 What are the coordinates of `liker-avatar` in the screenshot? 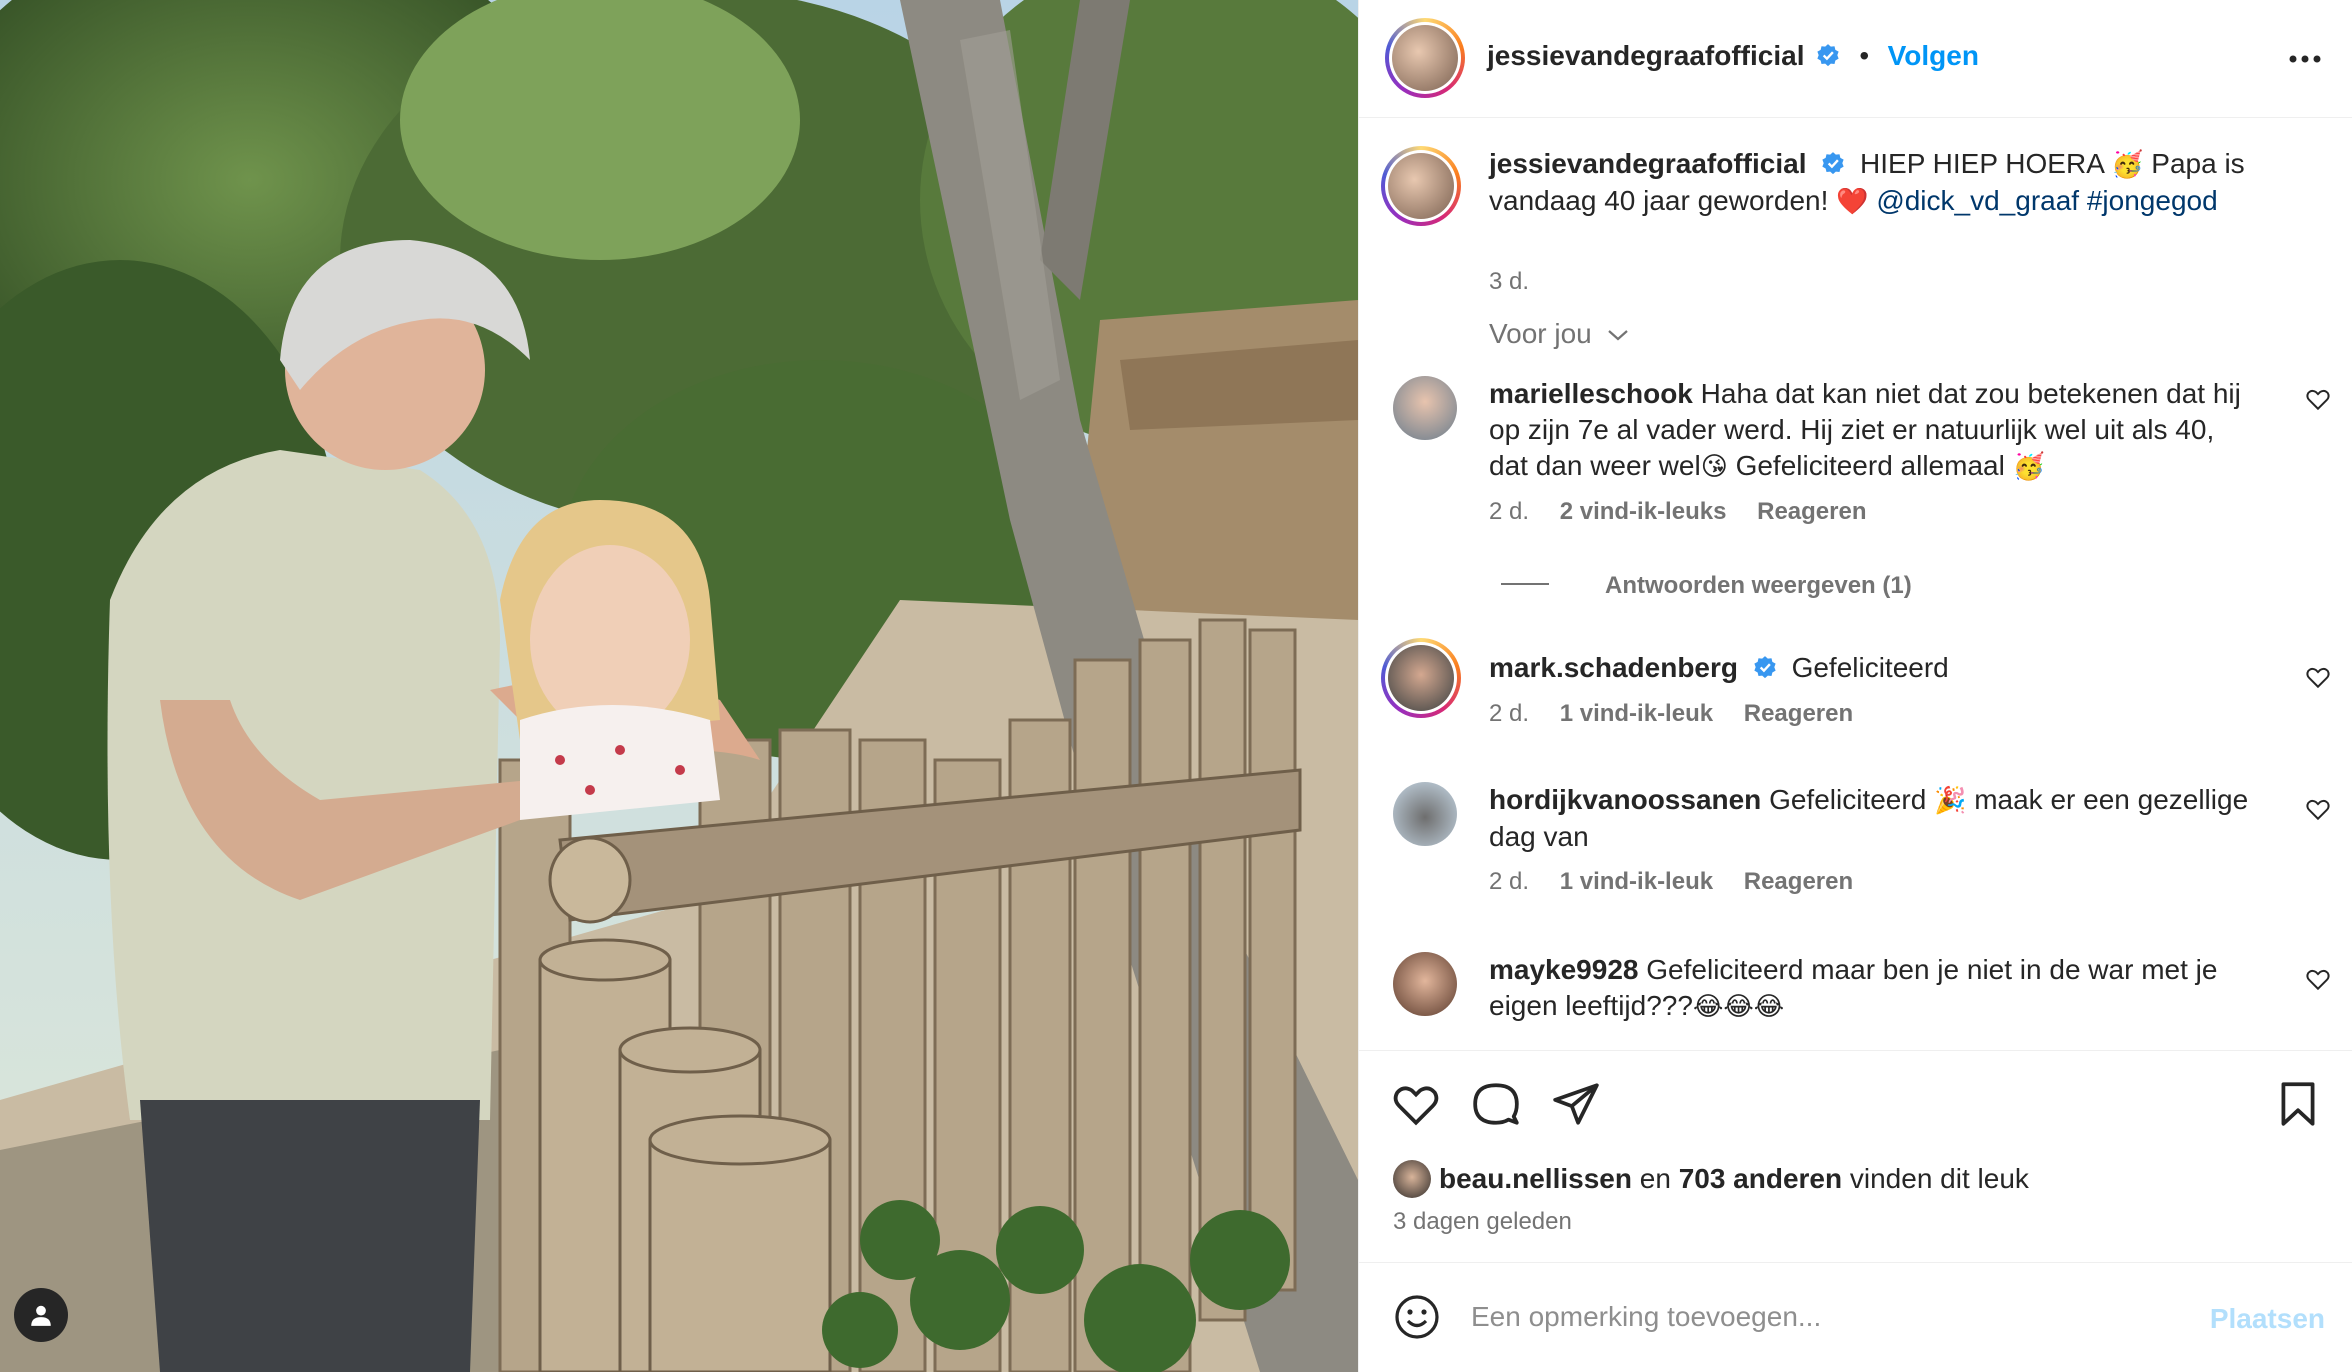 It's located at (1412, 1179).